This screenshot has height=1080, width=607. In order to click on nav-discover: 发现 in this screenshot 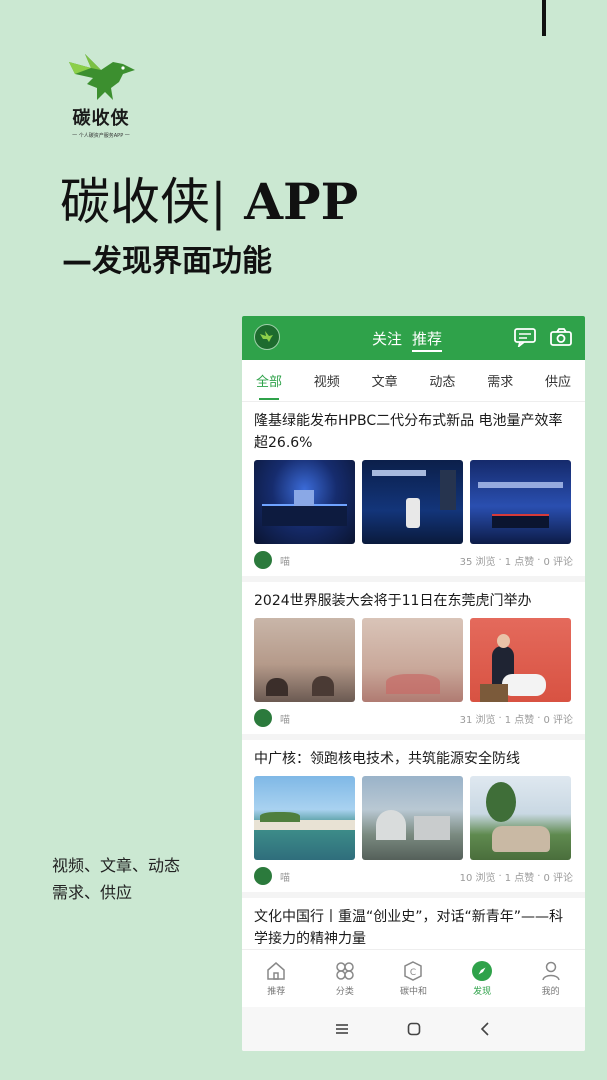, I will do `click(482, 978)`.